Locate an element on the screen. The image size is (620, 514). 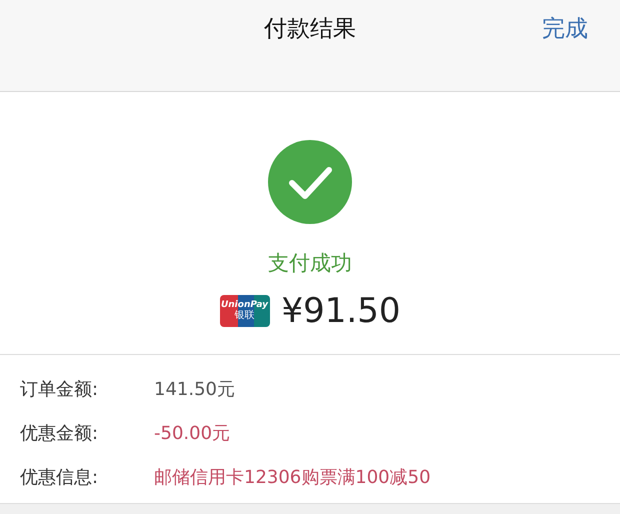
page-title: 付款结果 is located at coordinates (310, 29).